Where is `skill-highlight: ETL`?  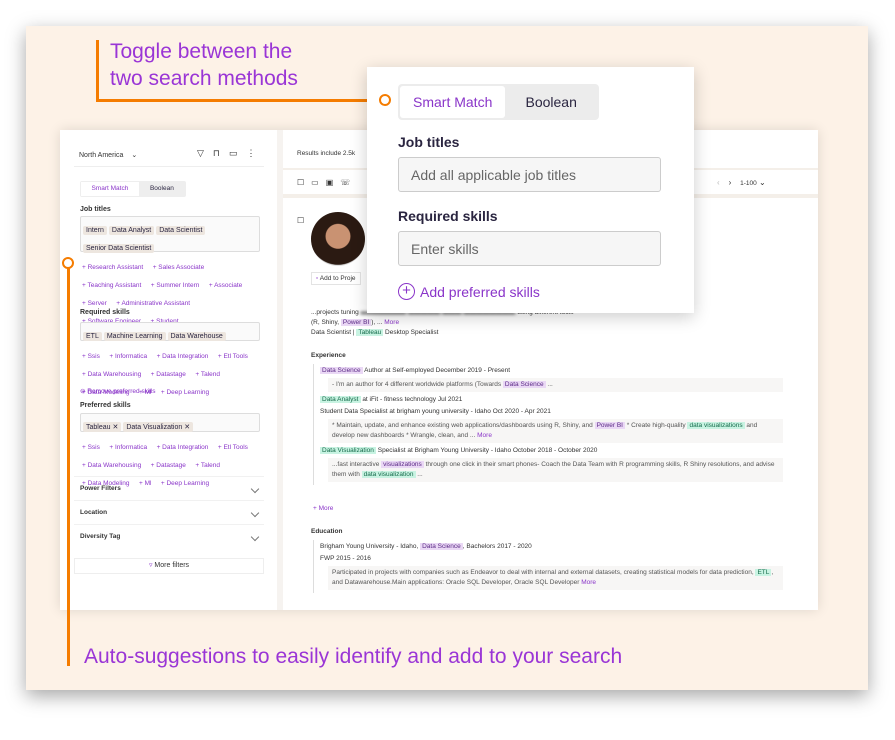 skill-highlight: ETL is located at coordinates (763, 572).